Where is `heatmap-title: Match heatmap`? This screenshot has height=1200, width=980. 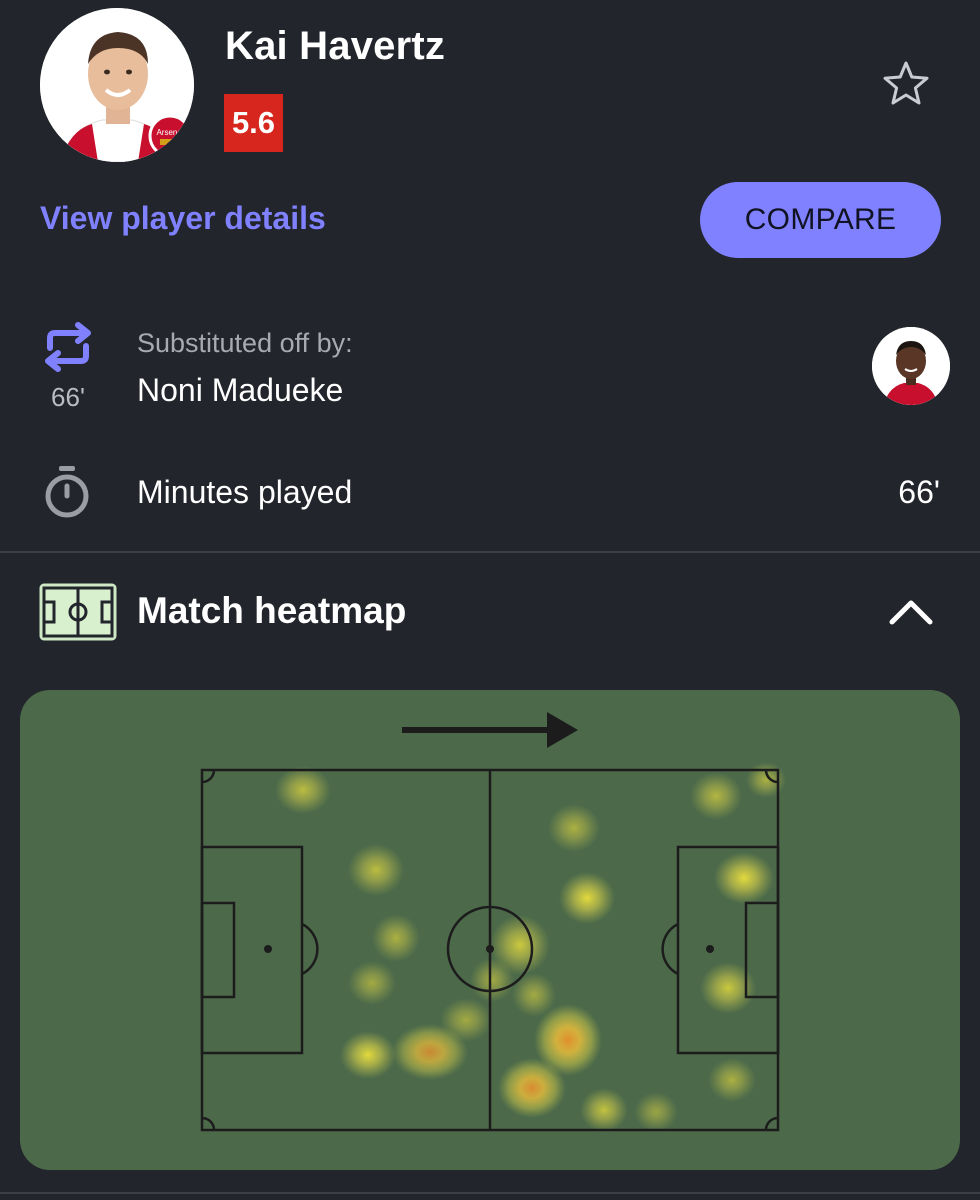
heatmap-title: Match heatmap is located at coordinates (272, 610).